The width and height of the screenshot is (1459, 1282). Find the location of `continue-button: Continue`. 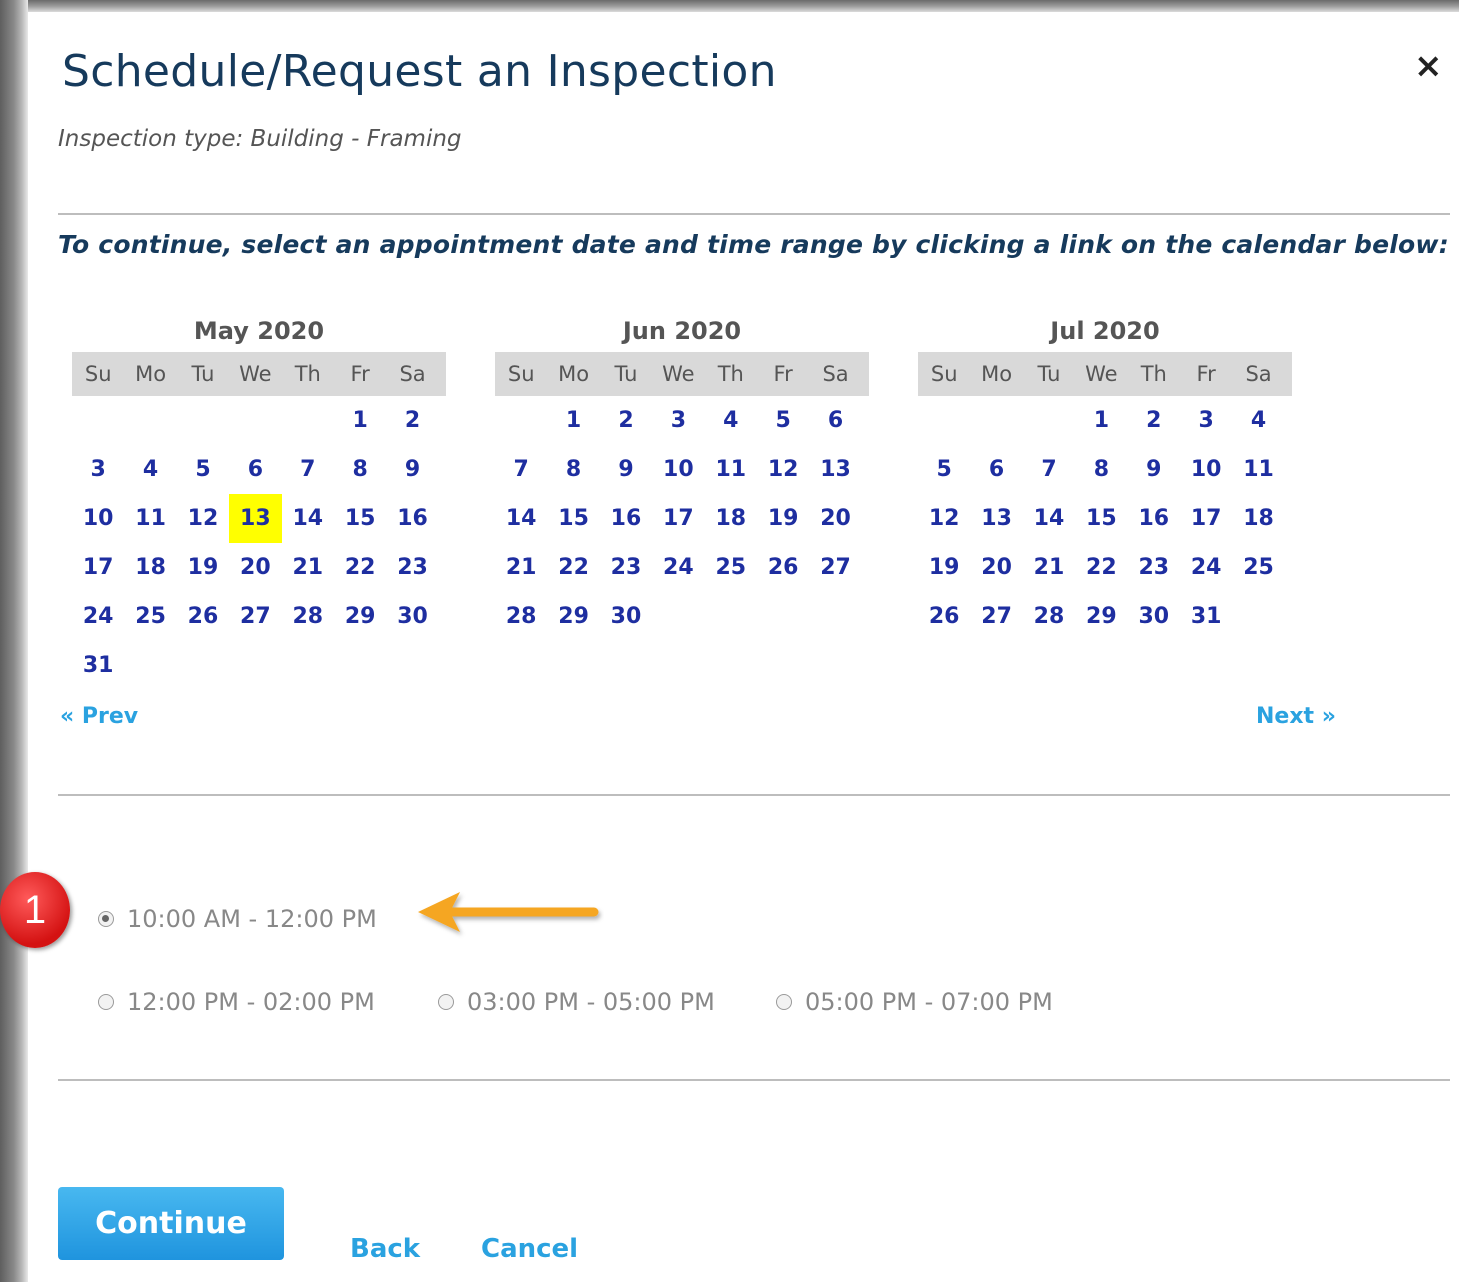

continue-button: Continue is located at coordinates (171, 1223).